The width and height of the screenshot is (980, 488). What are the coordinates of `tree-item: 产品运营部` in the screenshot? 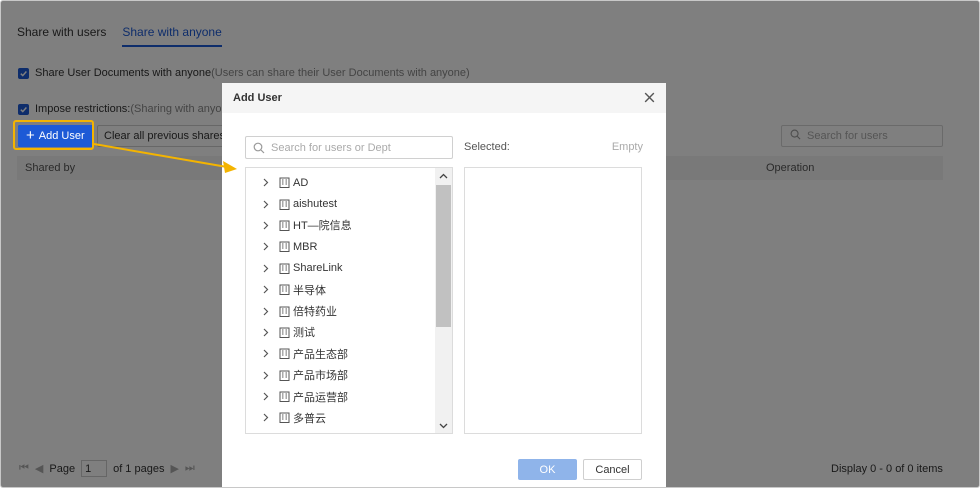 It's located at (341, 396).